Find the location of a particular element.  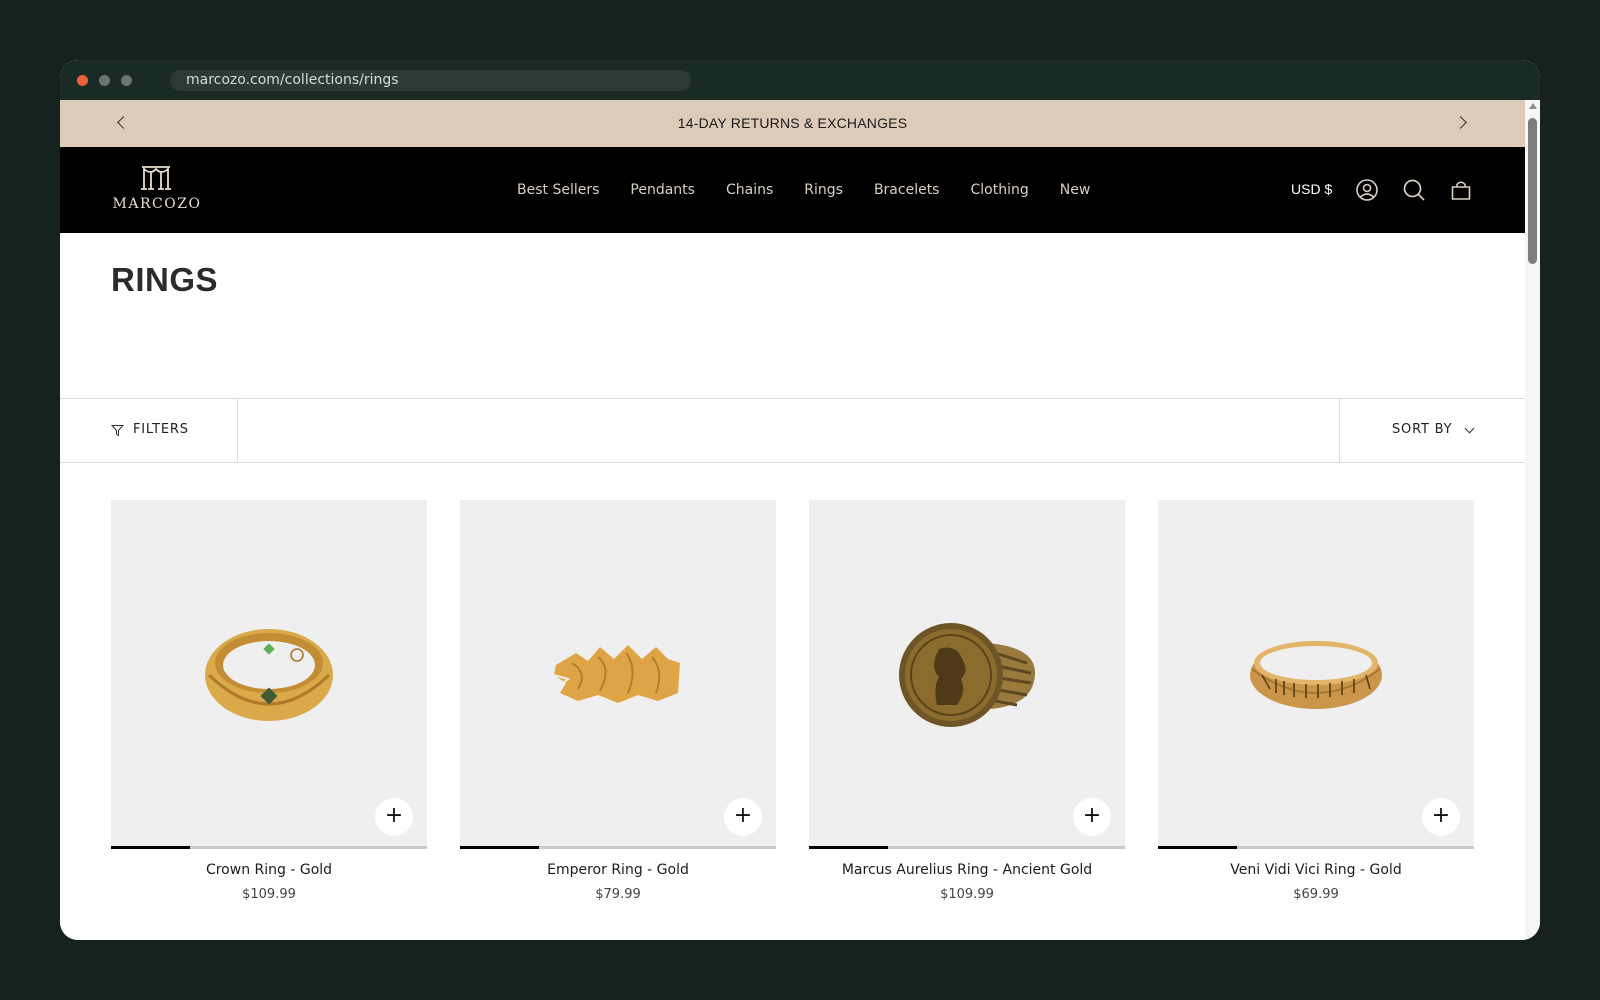

filters-button: FILTERS is located at coordinates (149, 430).